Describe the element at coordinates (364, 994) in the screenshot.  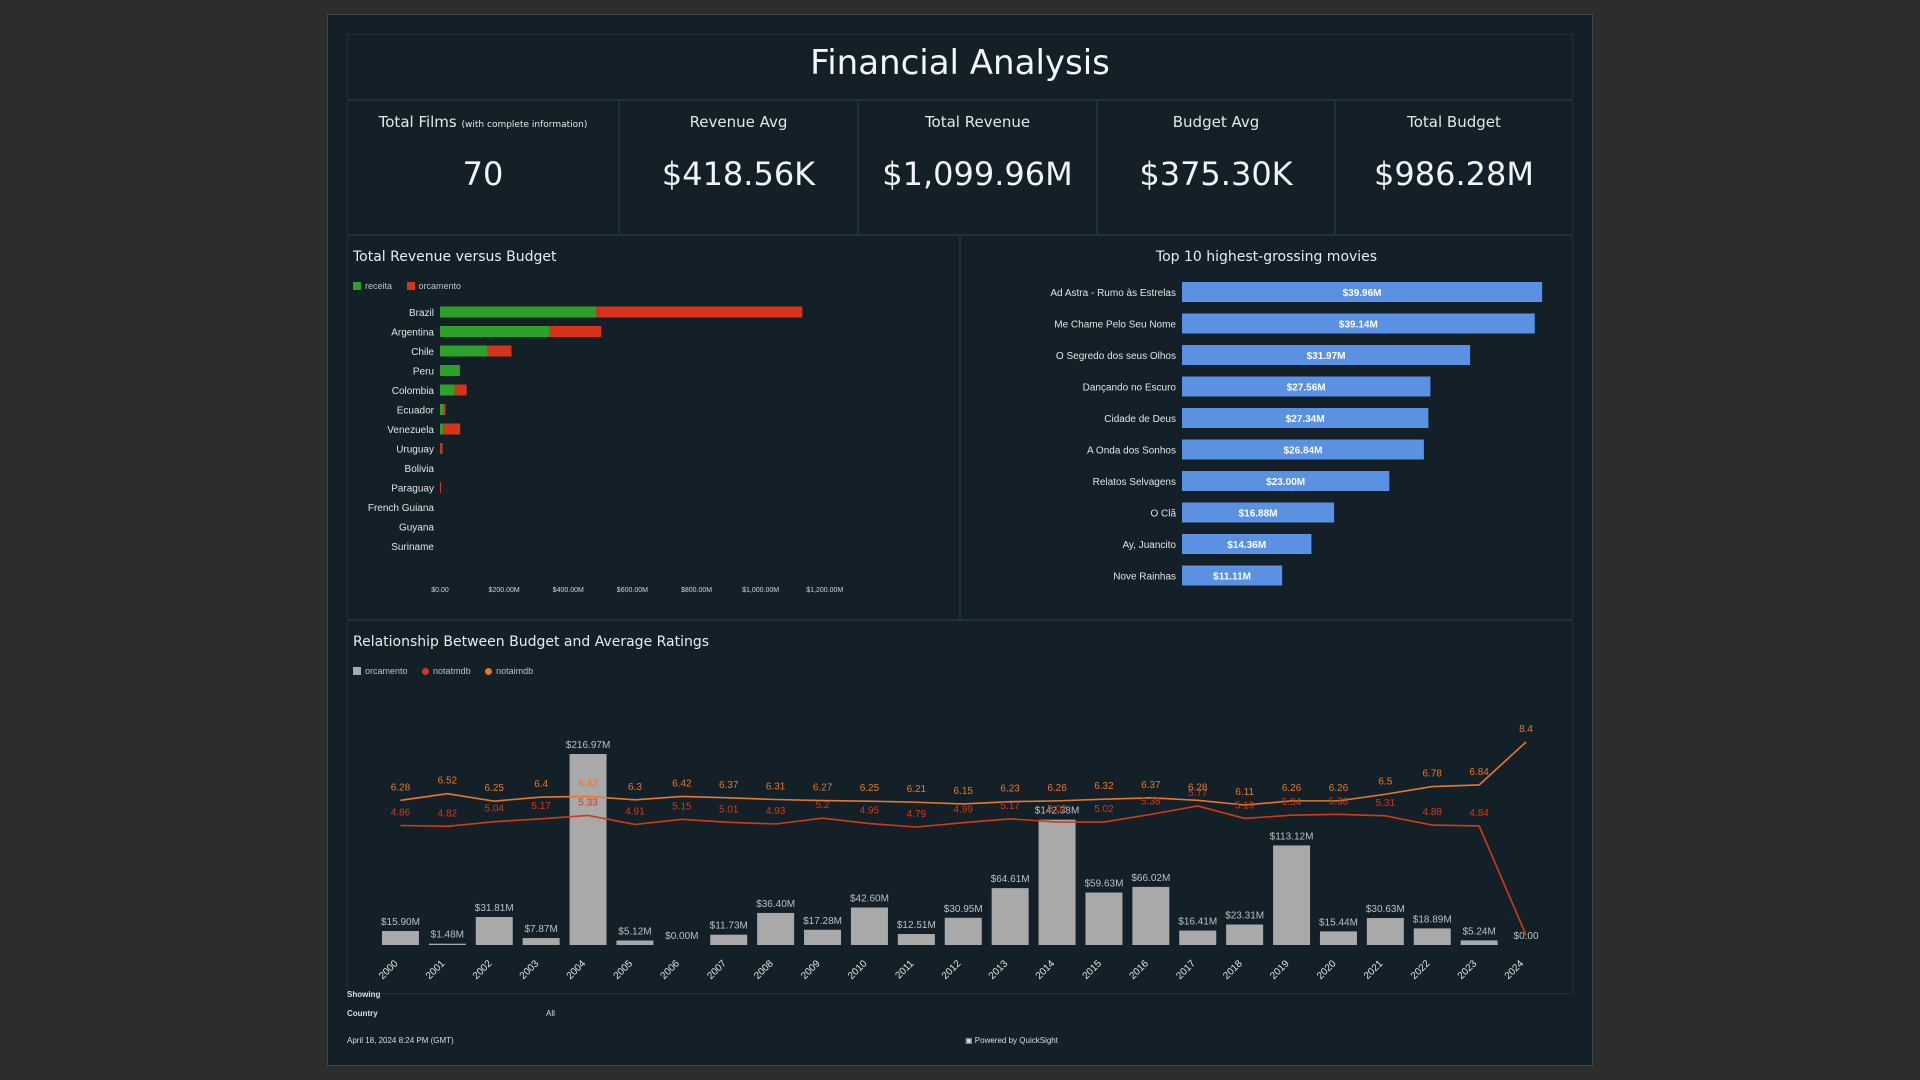
I see `footer-showing: Showing` at that location.